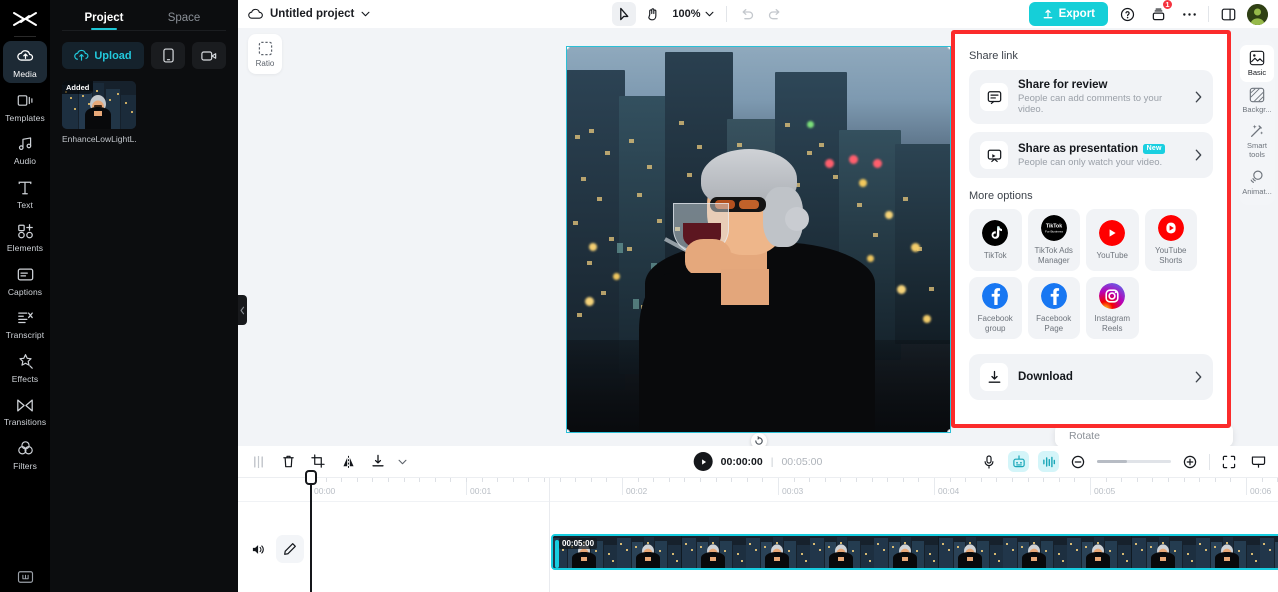 The height and width of the screenshot is (592, 1278). What do you see at coordinates (1053, 308) in the screenshot?
I see `share-tile-facebook-page: Facebook Page` at bounding box center [1053, 308].